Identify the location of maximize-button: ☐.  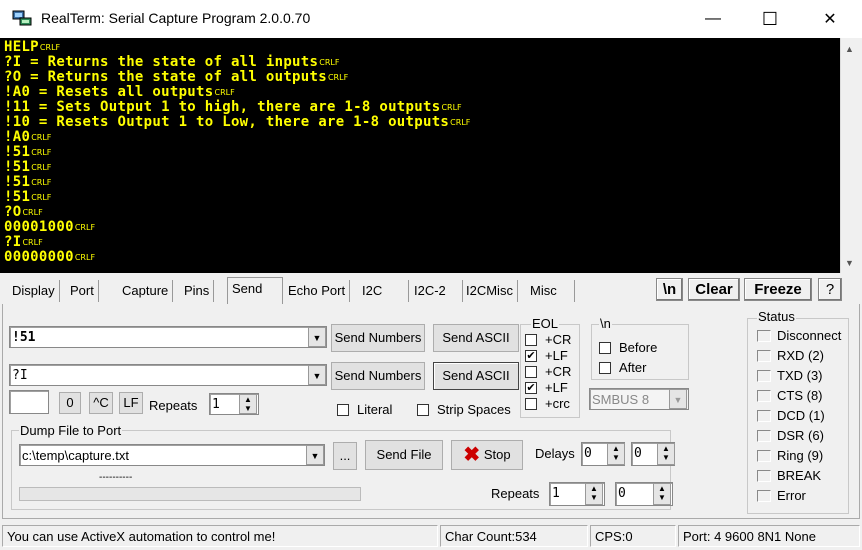
(770, 19).